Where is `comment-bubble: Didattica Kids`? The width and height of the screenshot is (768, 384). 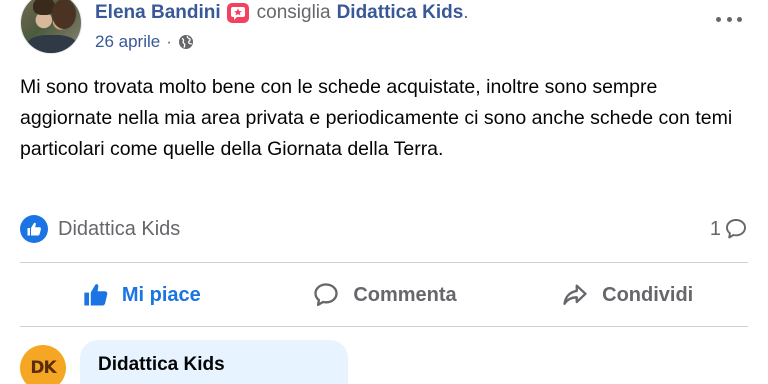 comment-bubble: Didattica Kids is located at coordinates (214, 362).